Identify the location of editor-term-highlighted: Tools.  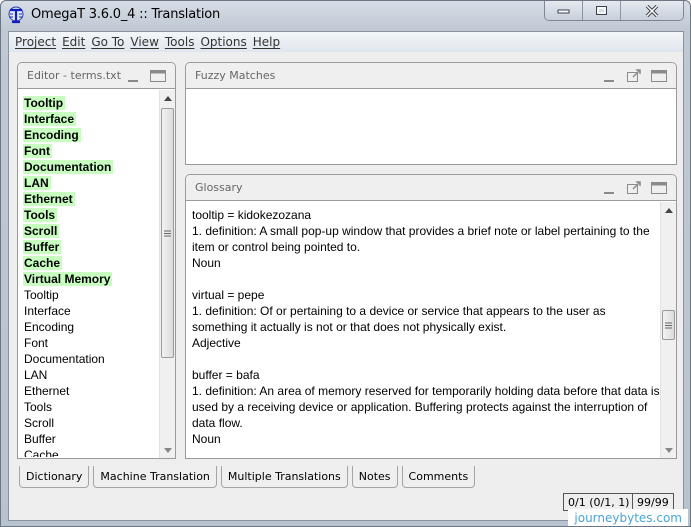
(91, 215).